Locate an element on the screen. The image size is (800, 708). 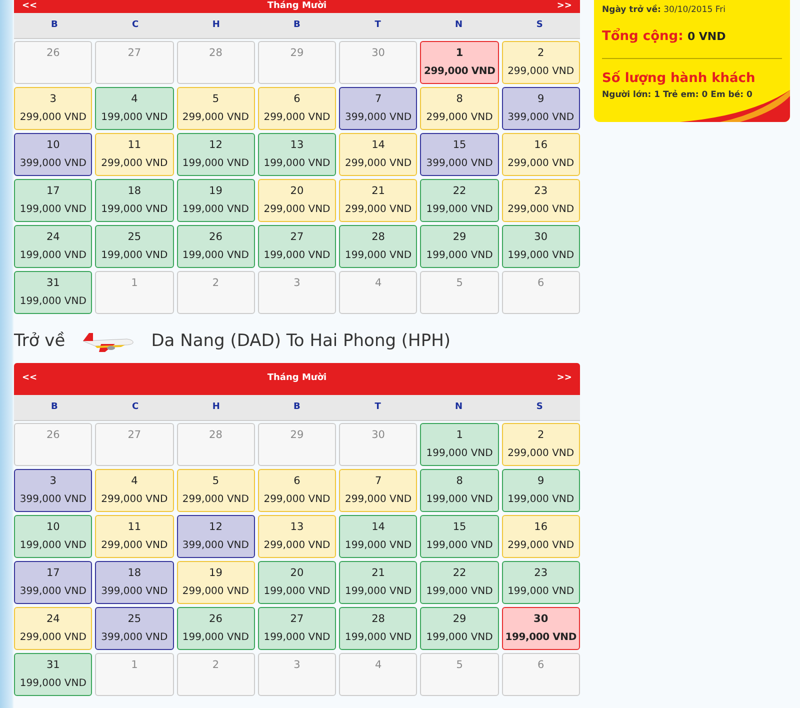
calendar-day: 4 is located at coordinates (378, 674).